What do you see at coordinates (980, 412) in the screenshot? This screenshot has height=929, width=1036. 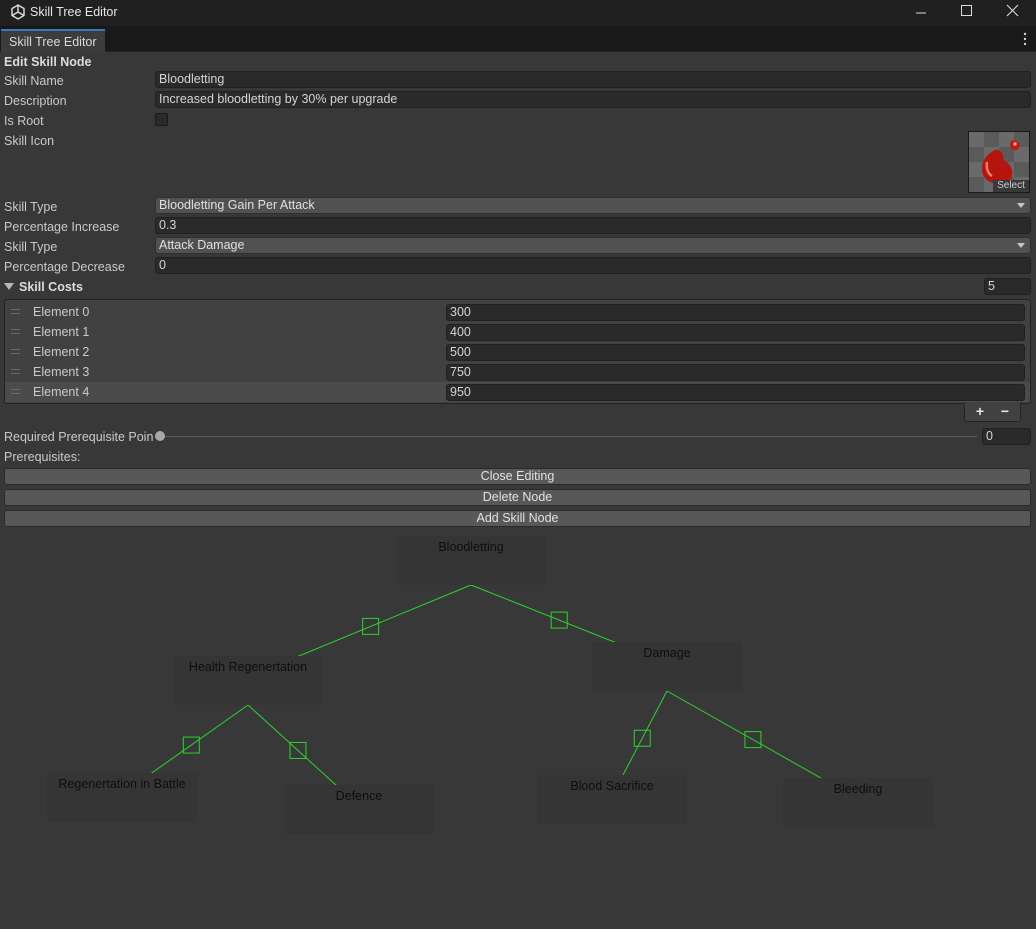 I see `add-element-button: +` at bounding box center [980, 412].